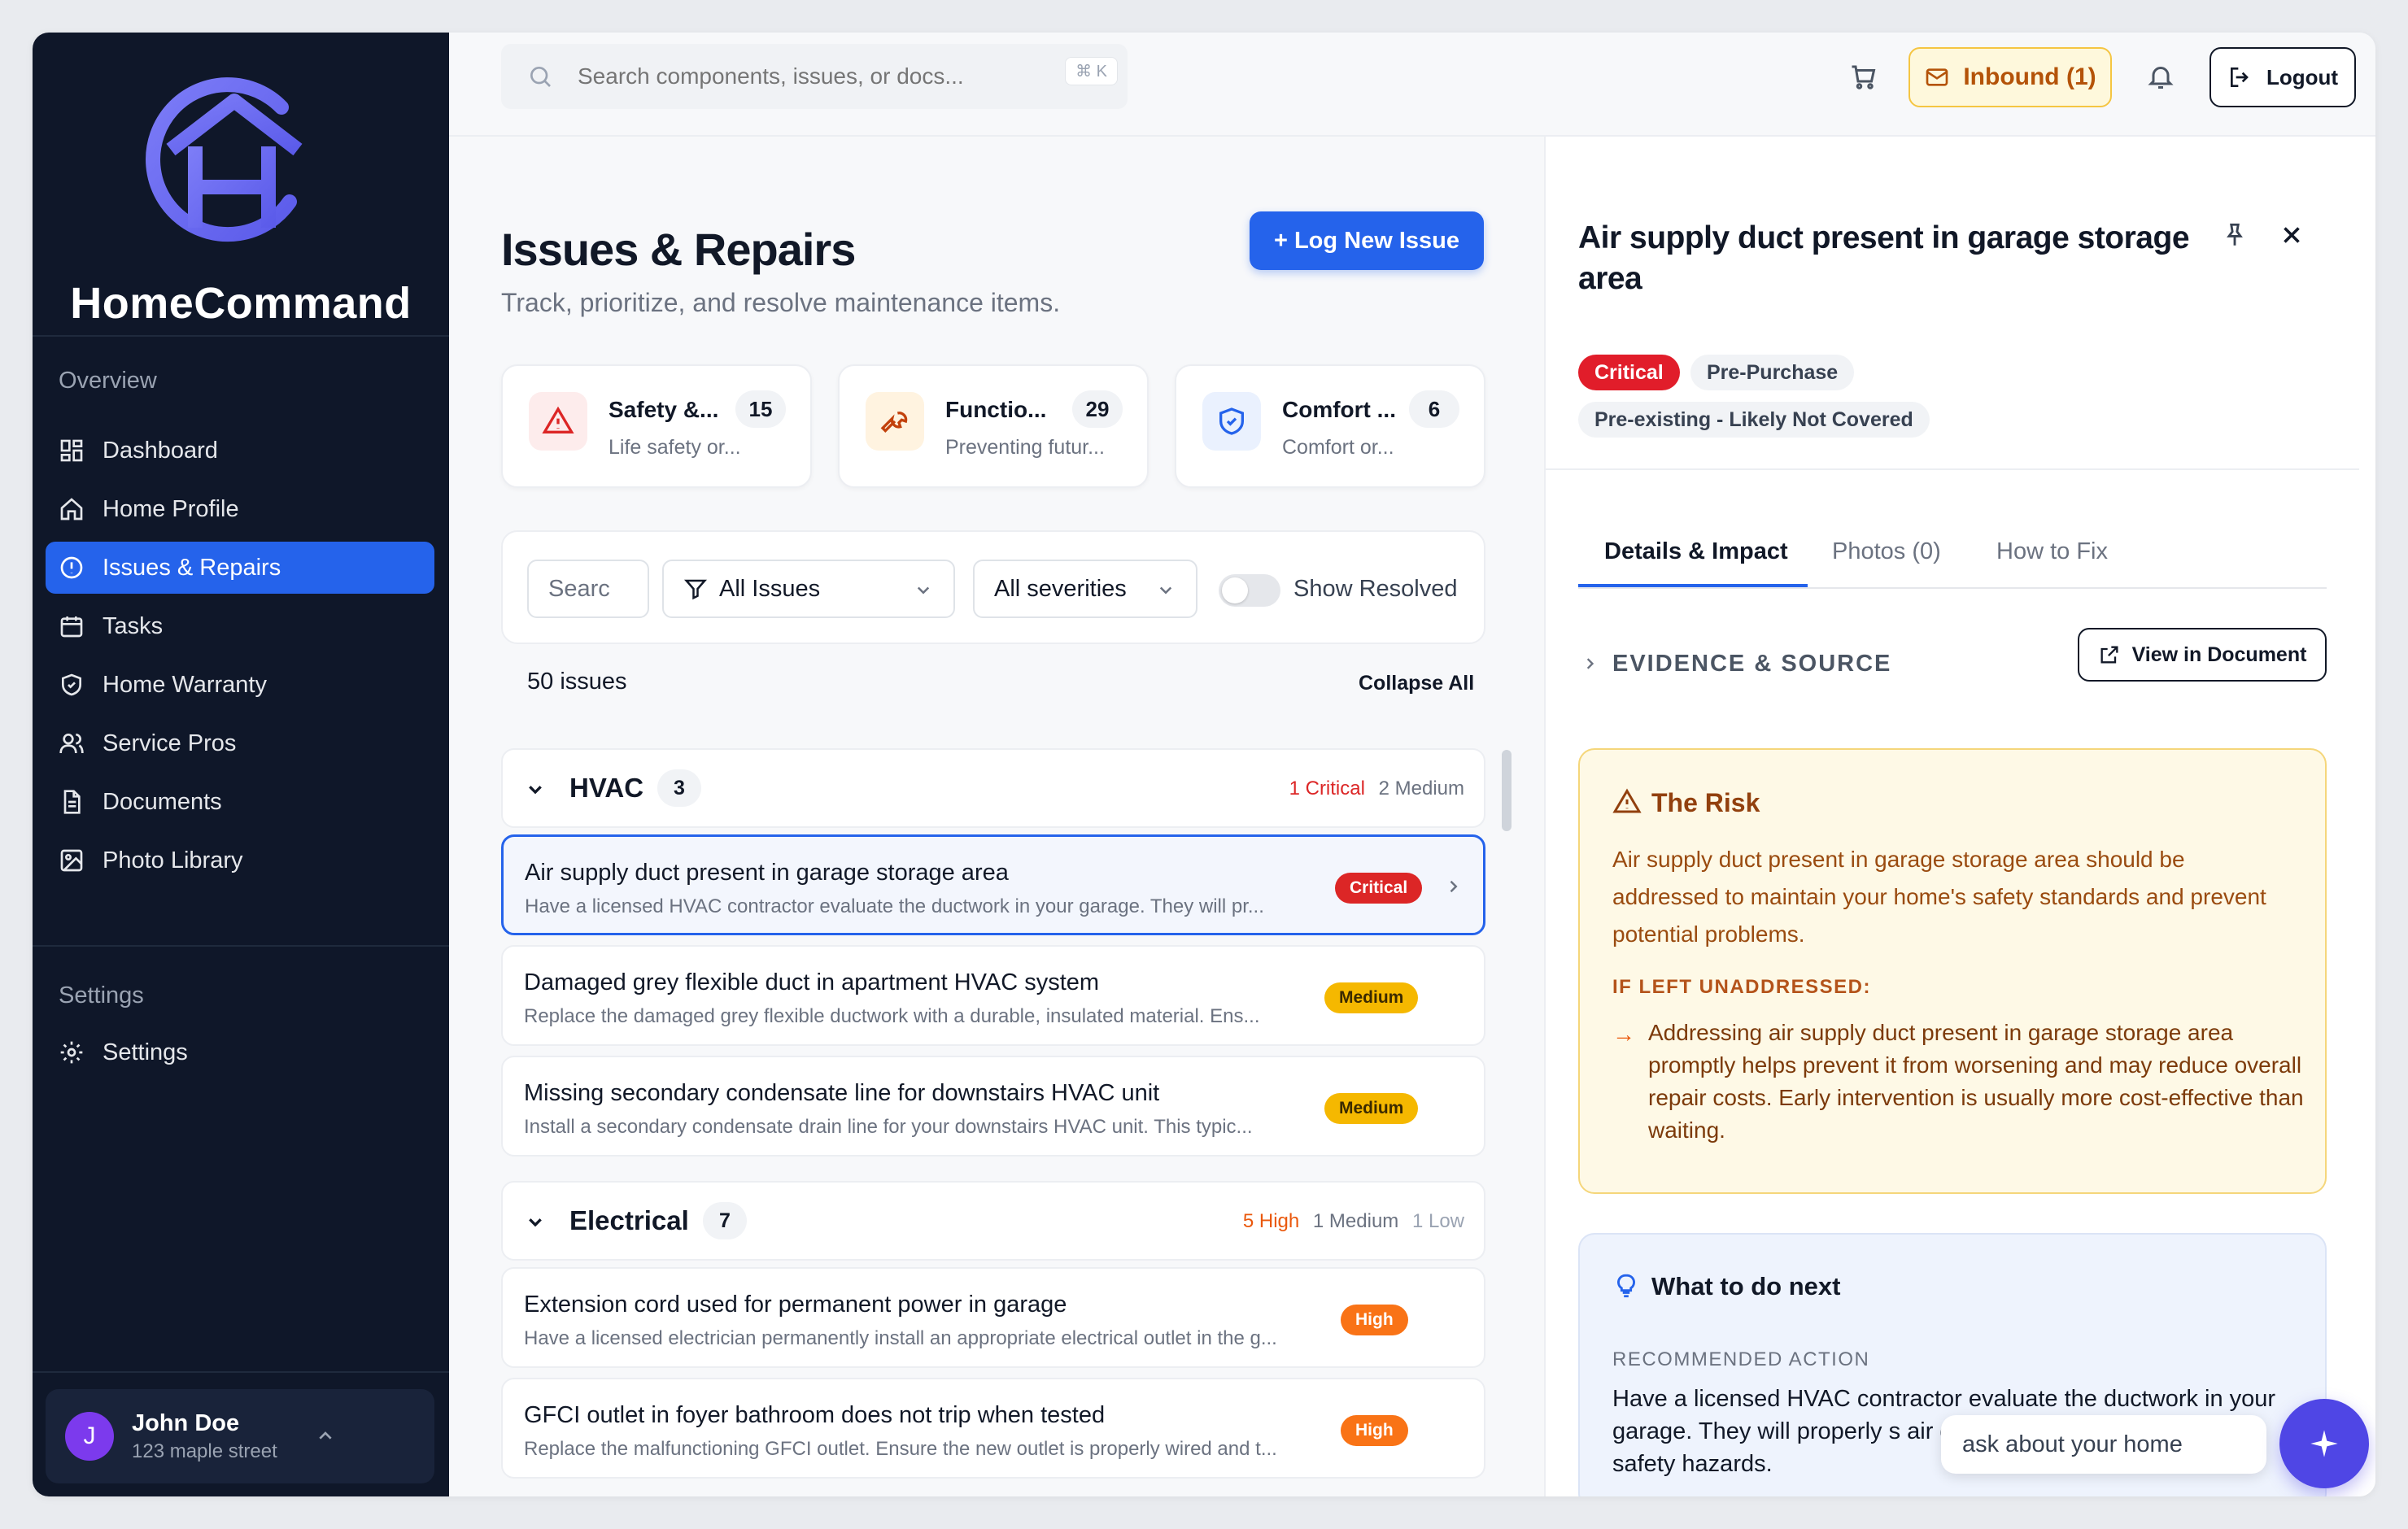 The image size is (2408, 1529). I want to click on inbound-label: Inbound, so click(2012, 76).